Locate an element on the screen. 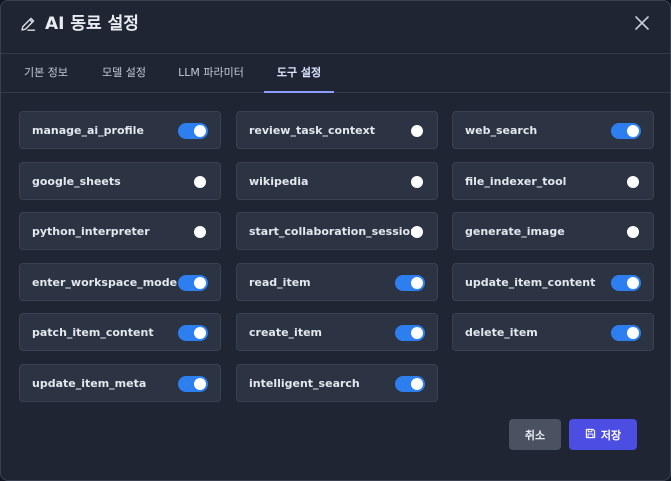 This screenshot has width=671, height=481. tool-card: update_item_meta is located at coordinates (120, 383).